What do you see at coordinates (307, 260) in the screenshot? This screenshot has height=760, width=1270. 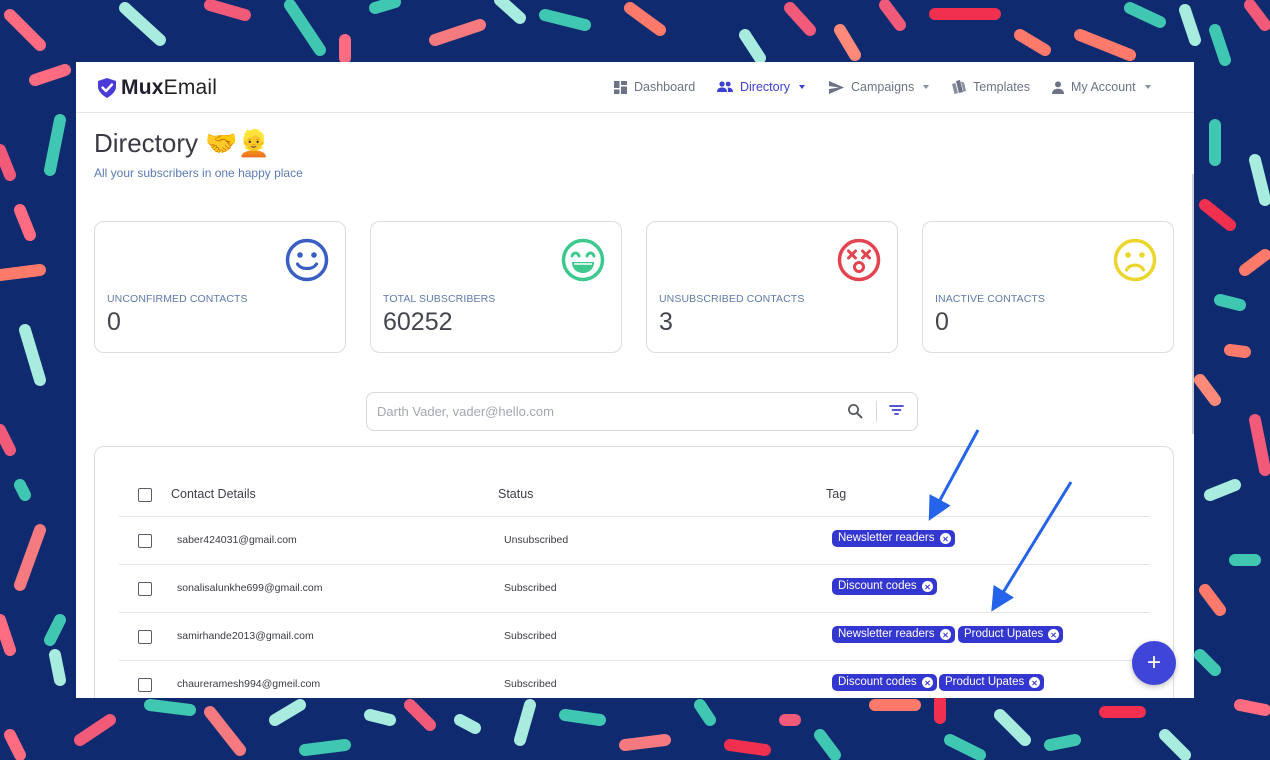 I see `smile-face-icon` at bounding box center [307, 260].